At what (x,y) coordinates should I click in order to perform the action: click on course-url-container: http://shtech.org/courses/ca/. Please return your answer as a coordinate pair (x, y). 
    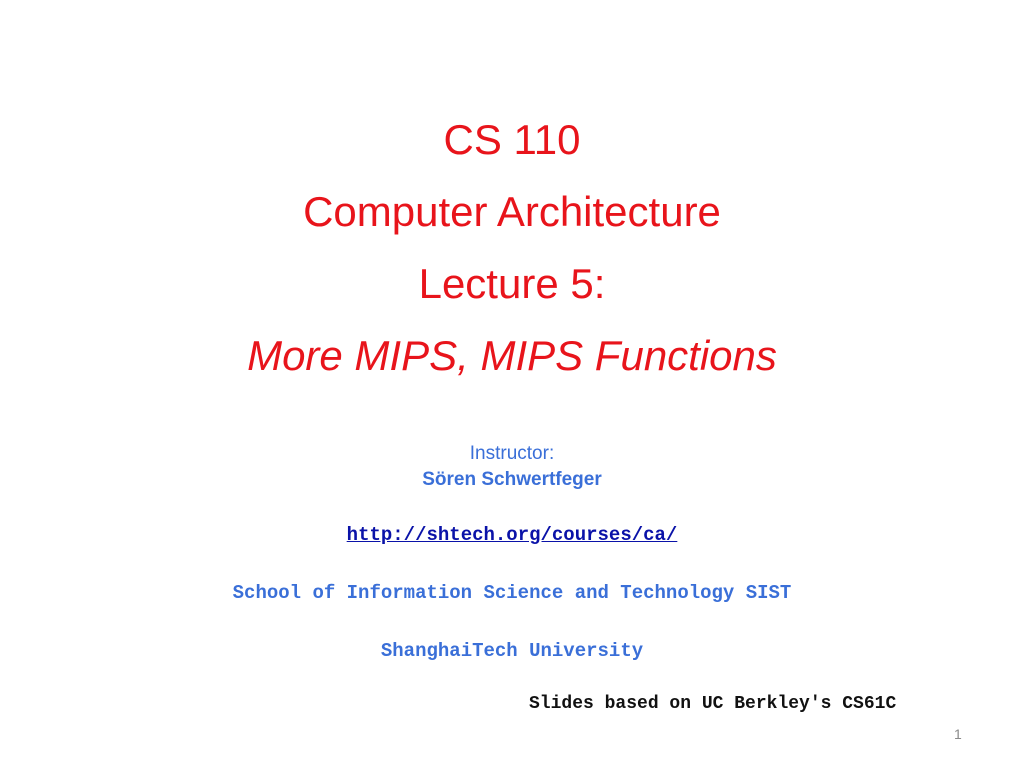
    Looking at the image, I should click on (512, 535).